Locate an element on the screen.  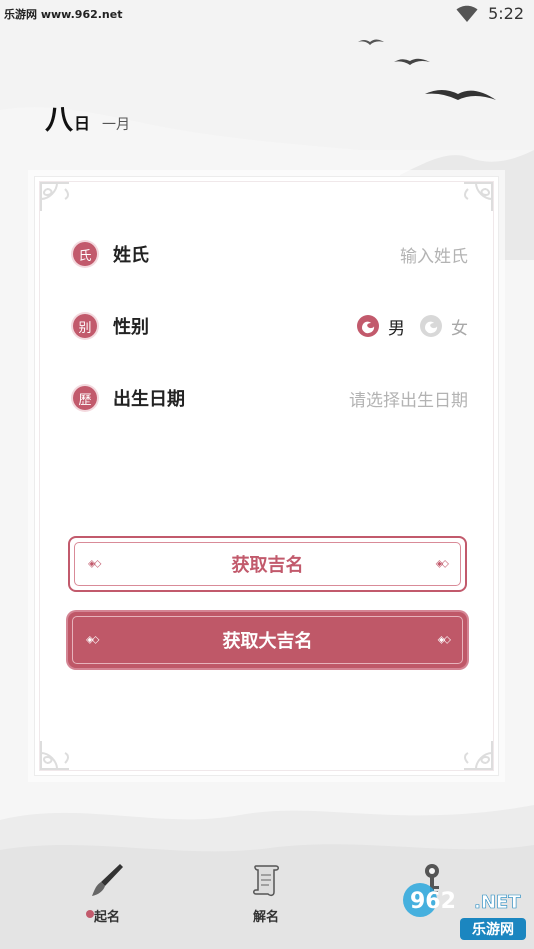
status-bar: 乐游网 www.962.net 5:22 is located at coordinates (267, 15).